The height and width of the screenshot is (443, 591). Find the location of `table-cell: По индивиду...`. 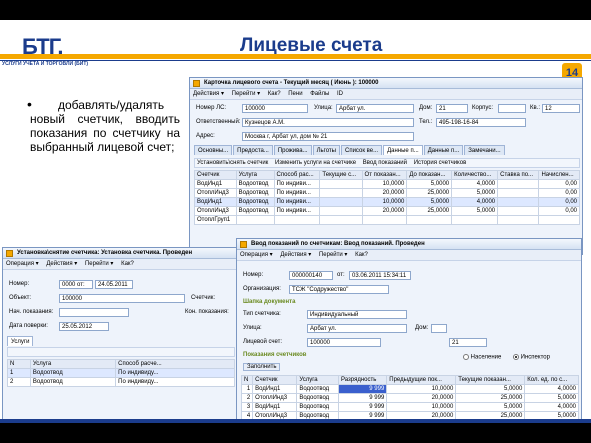

table-cell: По индивиду... is located at coordinates (175, 382).